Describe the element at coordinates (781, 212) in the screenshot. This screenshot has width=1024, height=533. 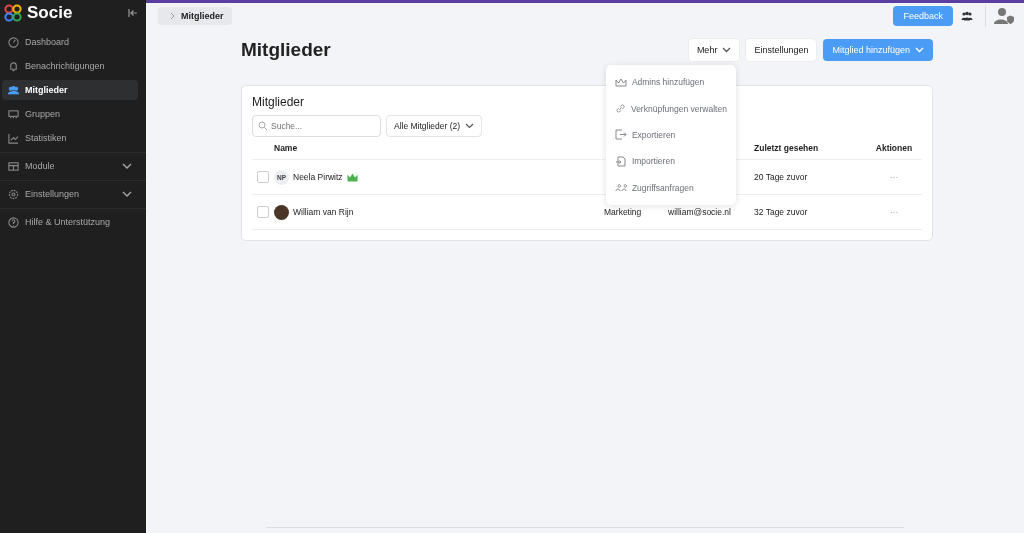
I see `table-cell-text: 32 Tage zuvor` at that location.